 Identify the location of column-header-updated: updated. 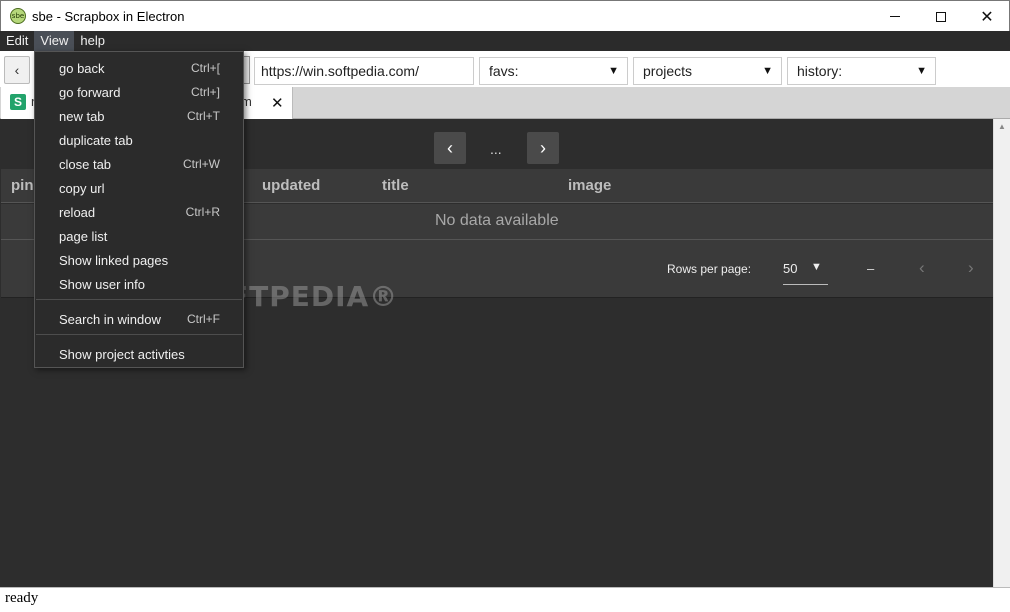
(291, 185).